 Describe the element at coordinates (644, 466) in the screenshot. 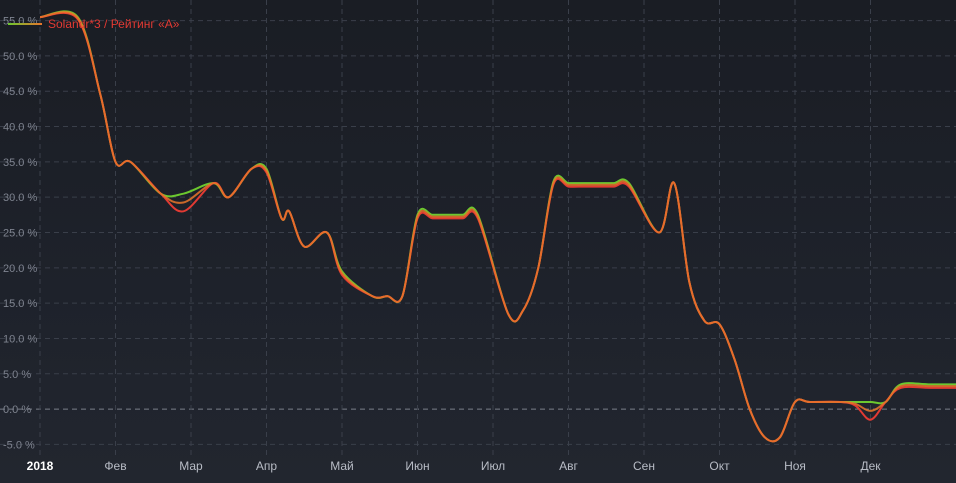

I see `x-tick-label: Сен` at that location.